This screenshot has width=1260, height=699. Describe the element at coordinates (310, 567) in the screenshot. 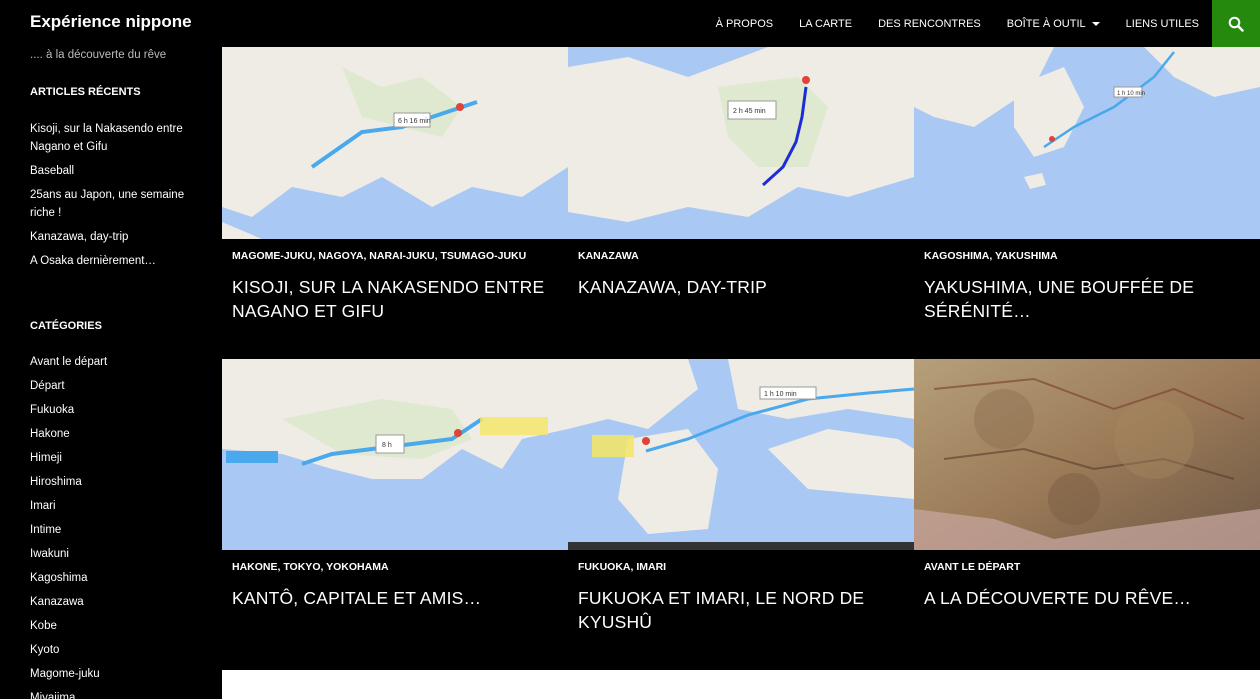

I see `post-categories: Hakone, Tokyo, Yokohama` at that location.